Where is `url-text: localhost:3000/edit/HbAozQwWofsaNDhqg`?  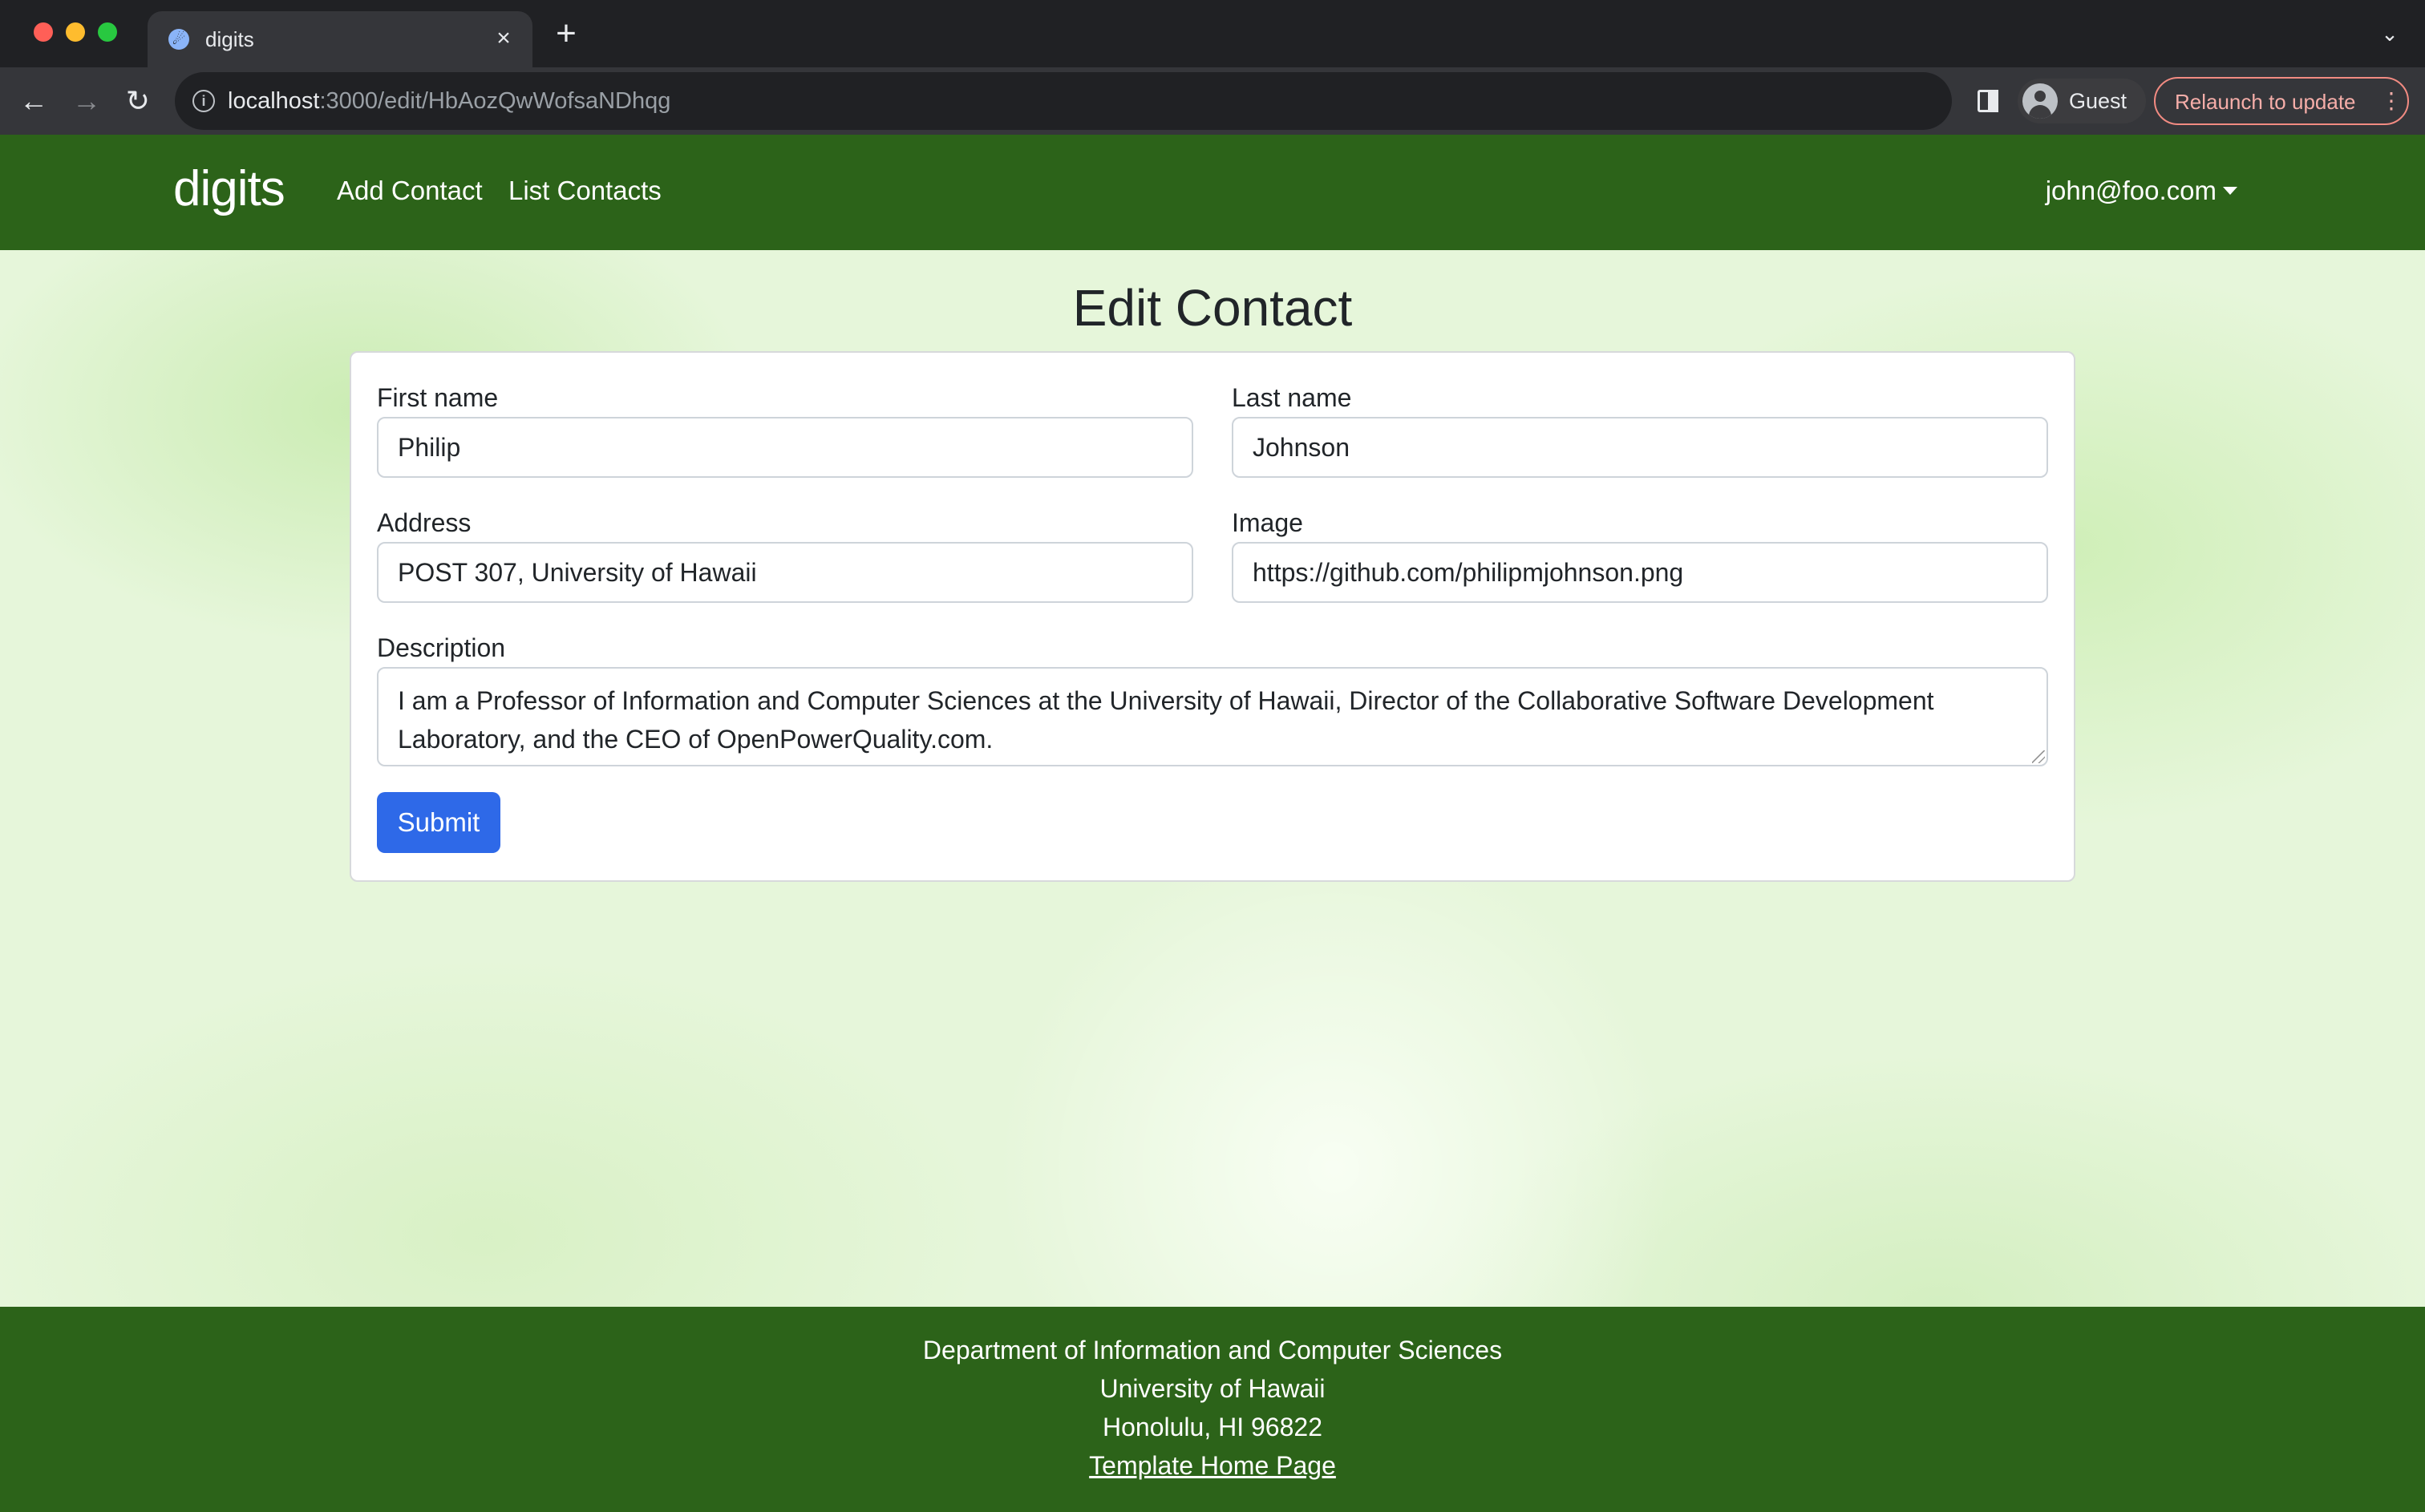
url-text: localhost:3000/edit/HbAozQwWofsaNDhqg is located at coordinates (449, 101).